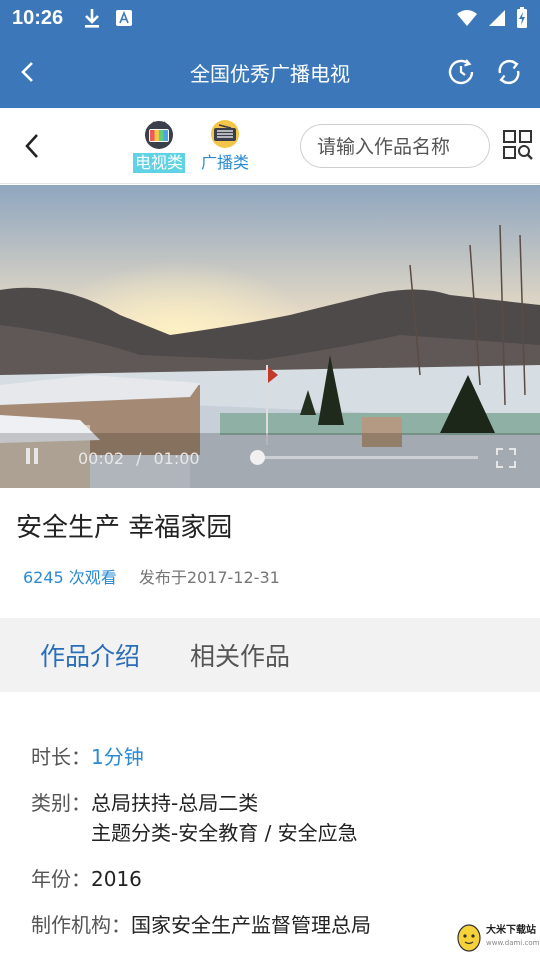 The height and width of the screenshot is (960, 540). I want to click on category-nav: 电视类 广播类 请输入作品名称, so click(270, 146).